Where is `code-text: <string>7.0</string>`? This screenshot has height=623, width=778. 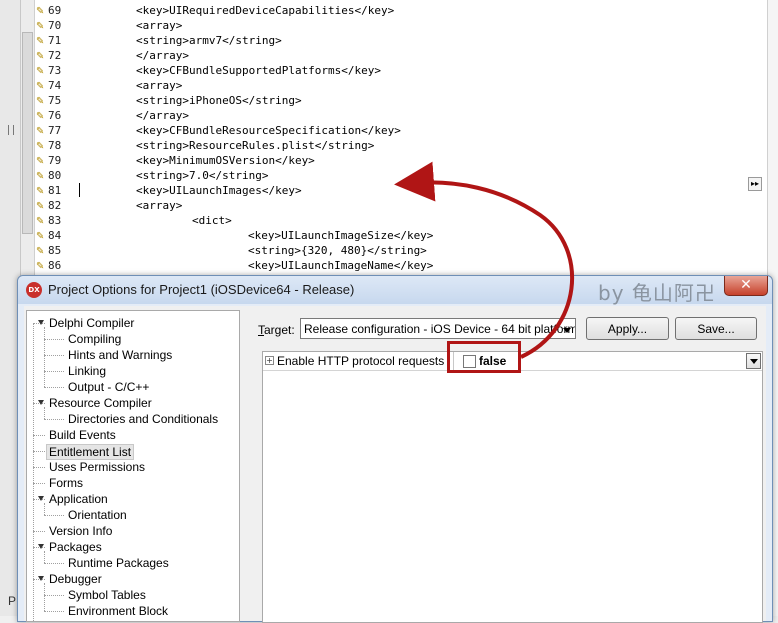
code-text: <string>7.0</string> is located at coordinates (202, 175).